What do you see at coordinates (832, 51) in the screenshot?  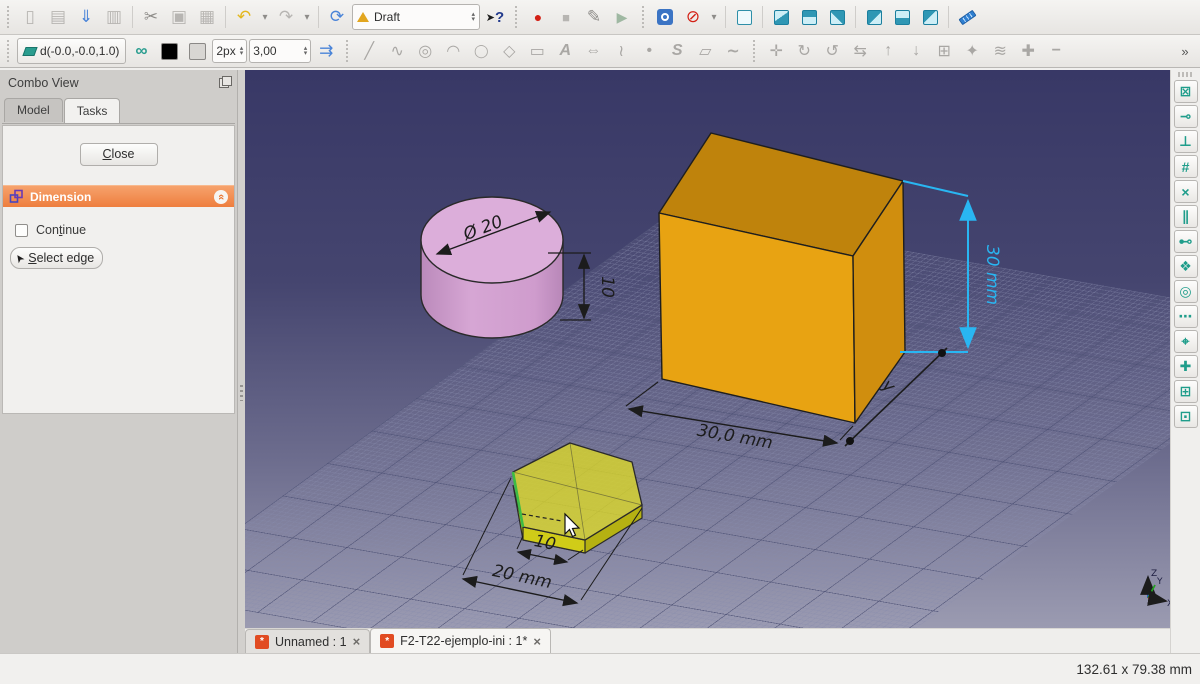 I see `draft-offset-icon: ↺` at bounding box center [832, 51].